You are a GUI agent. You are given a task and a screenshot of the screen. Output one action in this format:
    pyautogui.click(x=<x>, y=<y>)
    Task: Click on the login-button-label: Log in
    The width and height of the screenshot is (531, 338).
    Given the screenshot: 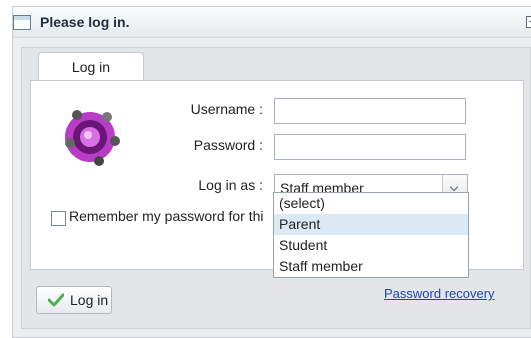 What is the action you would take?
    pyautogui.click(x=89, y=300)
    